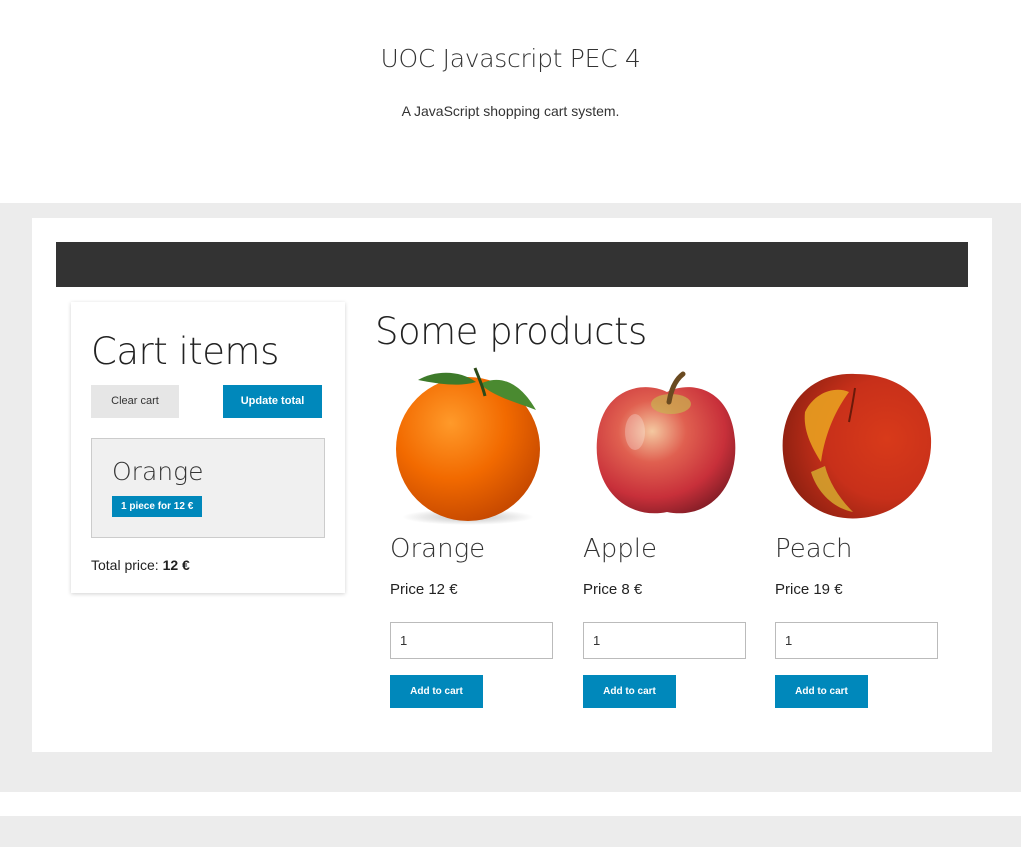 The image size is (1021, 847). What do you see at coordinates (468, 446) in the screenshot?
I see `orange-image` at bounding box center [468, 446].